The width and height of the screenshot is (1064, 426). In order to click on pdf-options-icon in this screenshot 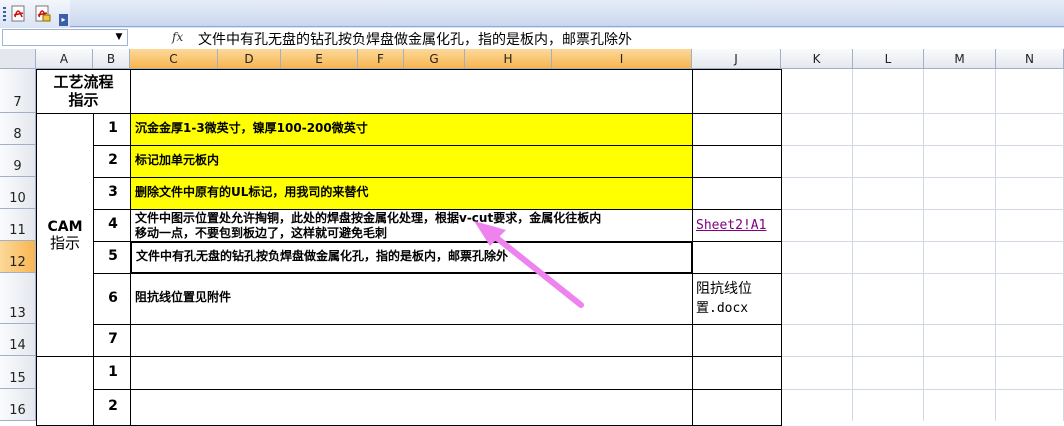, I will do `click(43, 13)`.